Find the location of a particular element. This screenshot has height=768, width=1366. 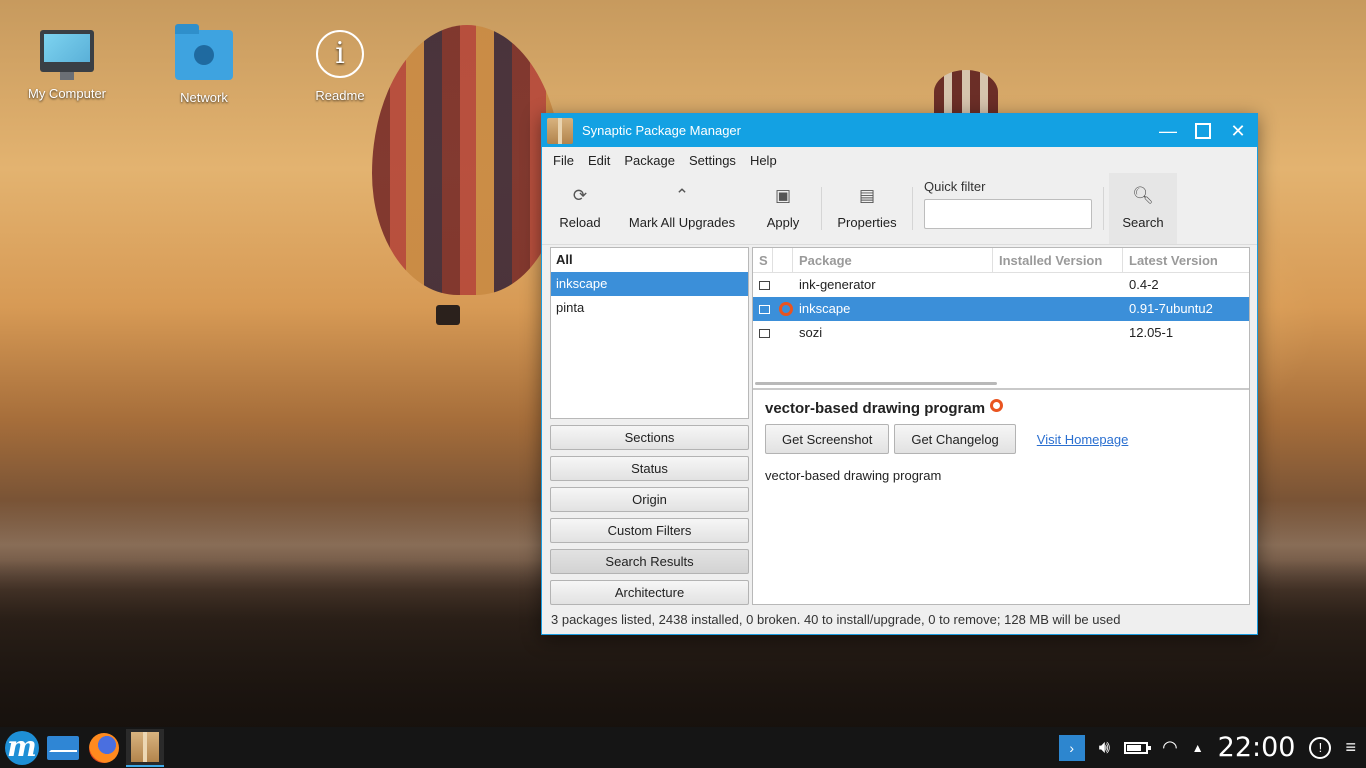

filter-list: All inkscape pinta is located at coordinates (649, 333).